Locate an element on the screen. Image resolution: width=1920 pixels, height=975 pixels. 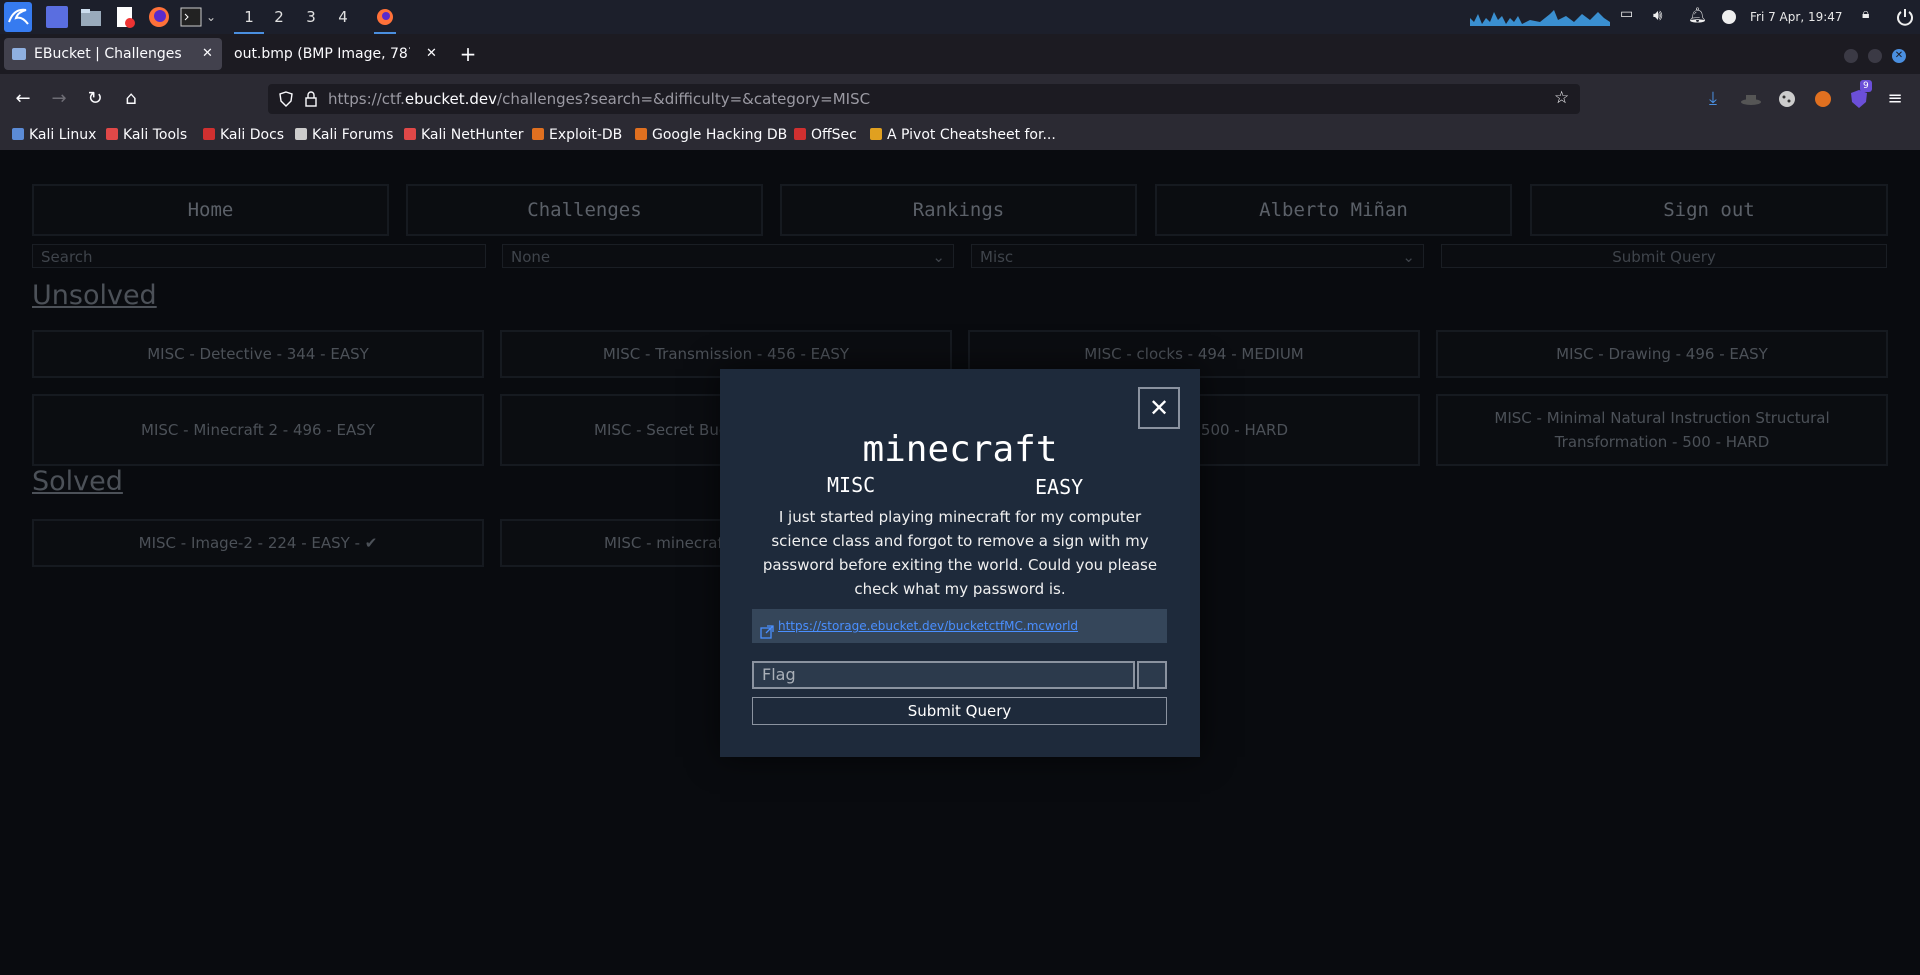
bookmark-label: Kali NetHunter is located at coordinates (472, 135).